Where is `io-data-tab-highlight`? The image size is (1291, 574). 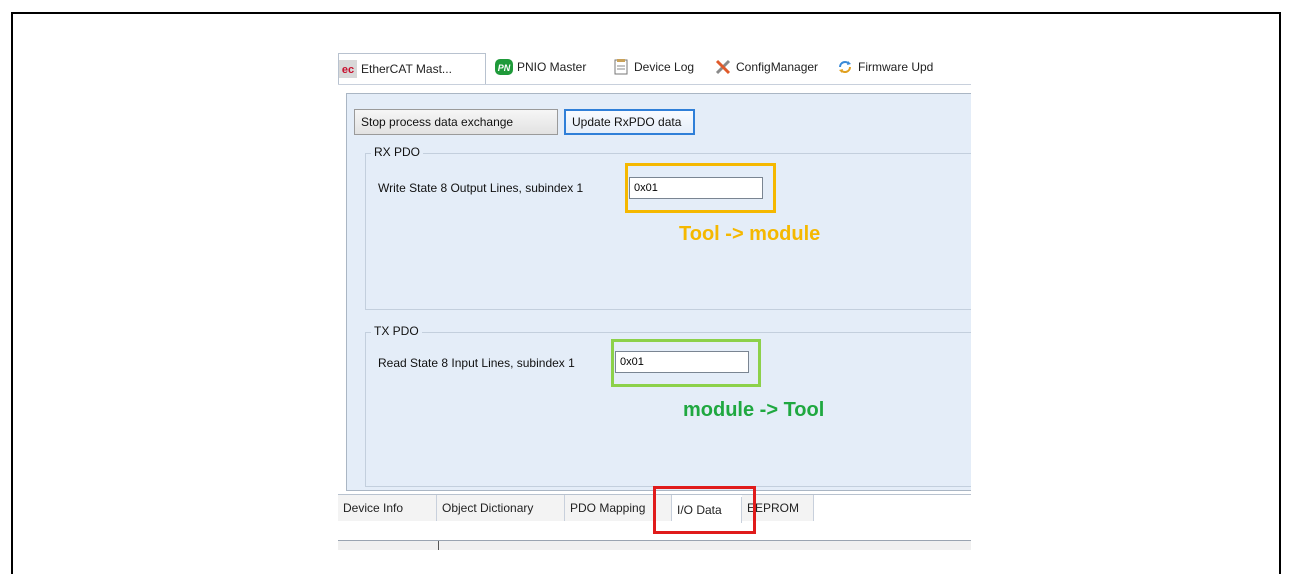 io-data-tab-highlight is located at coordinates (704, 510).